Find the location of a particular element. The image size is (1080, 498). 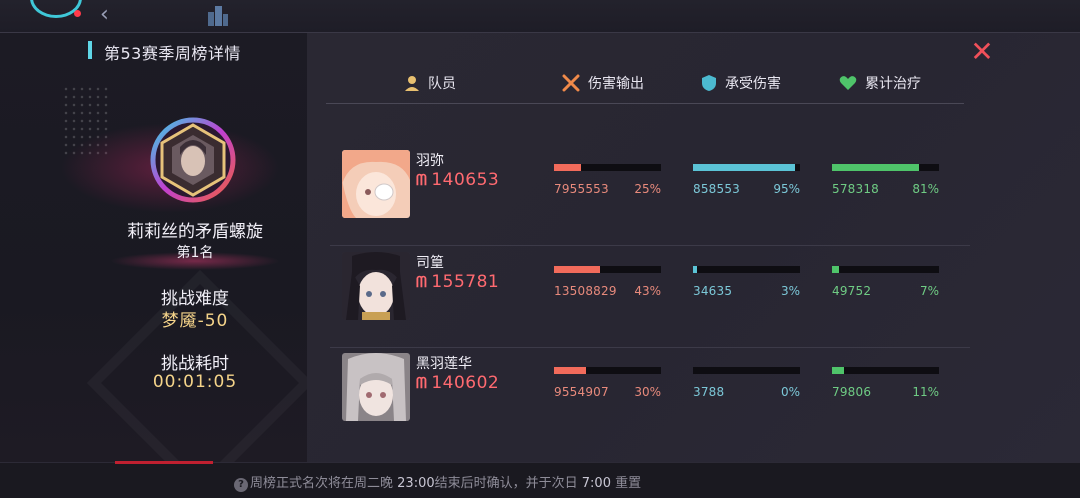

header-member-label: 队员 is located at coordinates (442, 84).